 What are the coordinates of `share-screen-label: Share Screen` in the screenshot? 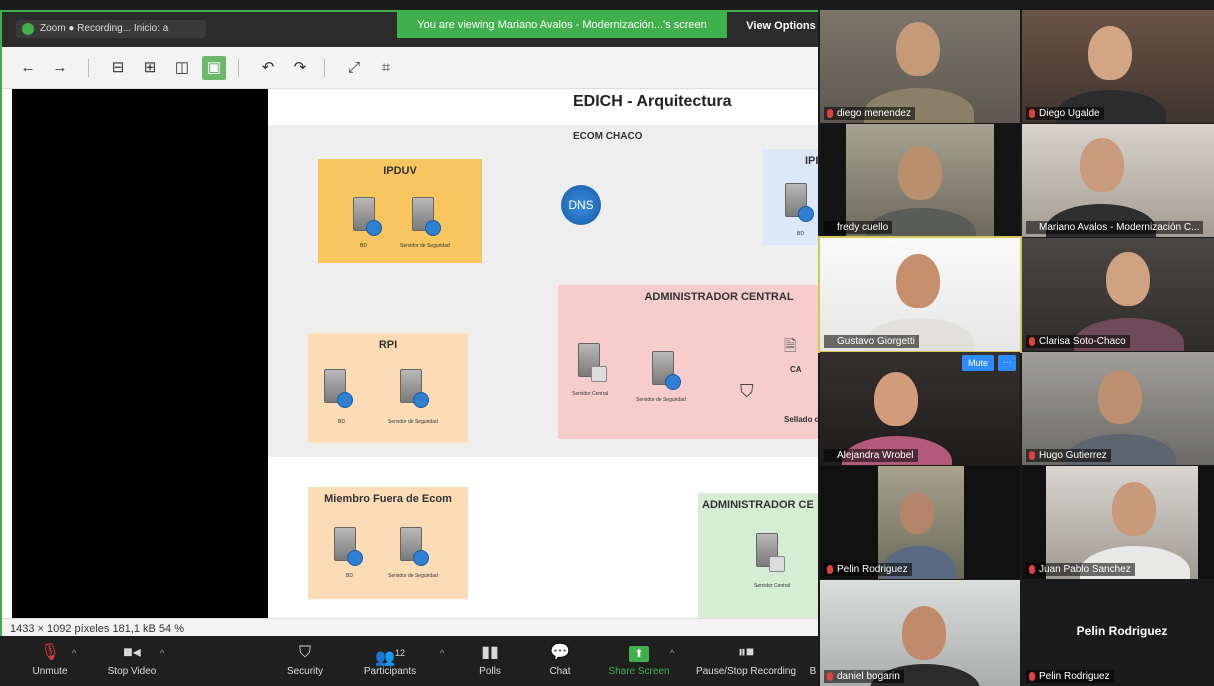 It's located at (639, 671).